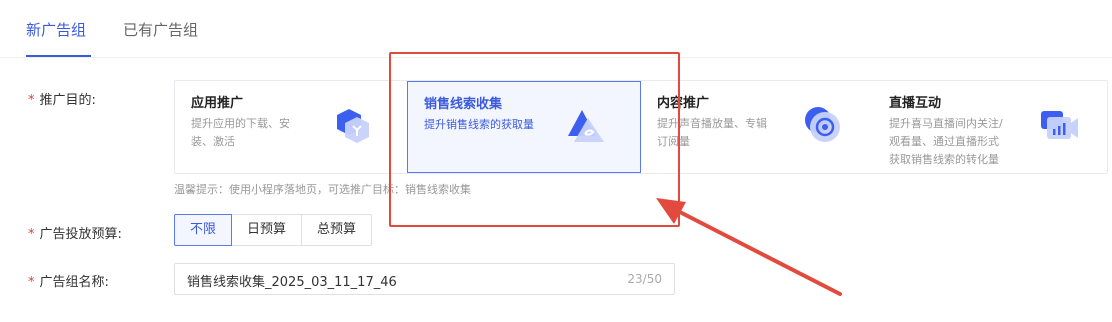 The height and width of the screenshot is (322, 1112). What do you see at coordinates (822, 124) in the screenshot?
I see `content-promotion-icon` at bounding box center [822, 124].